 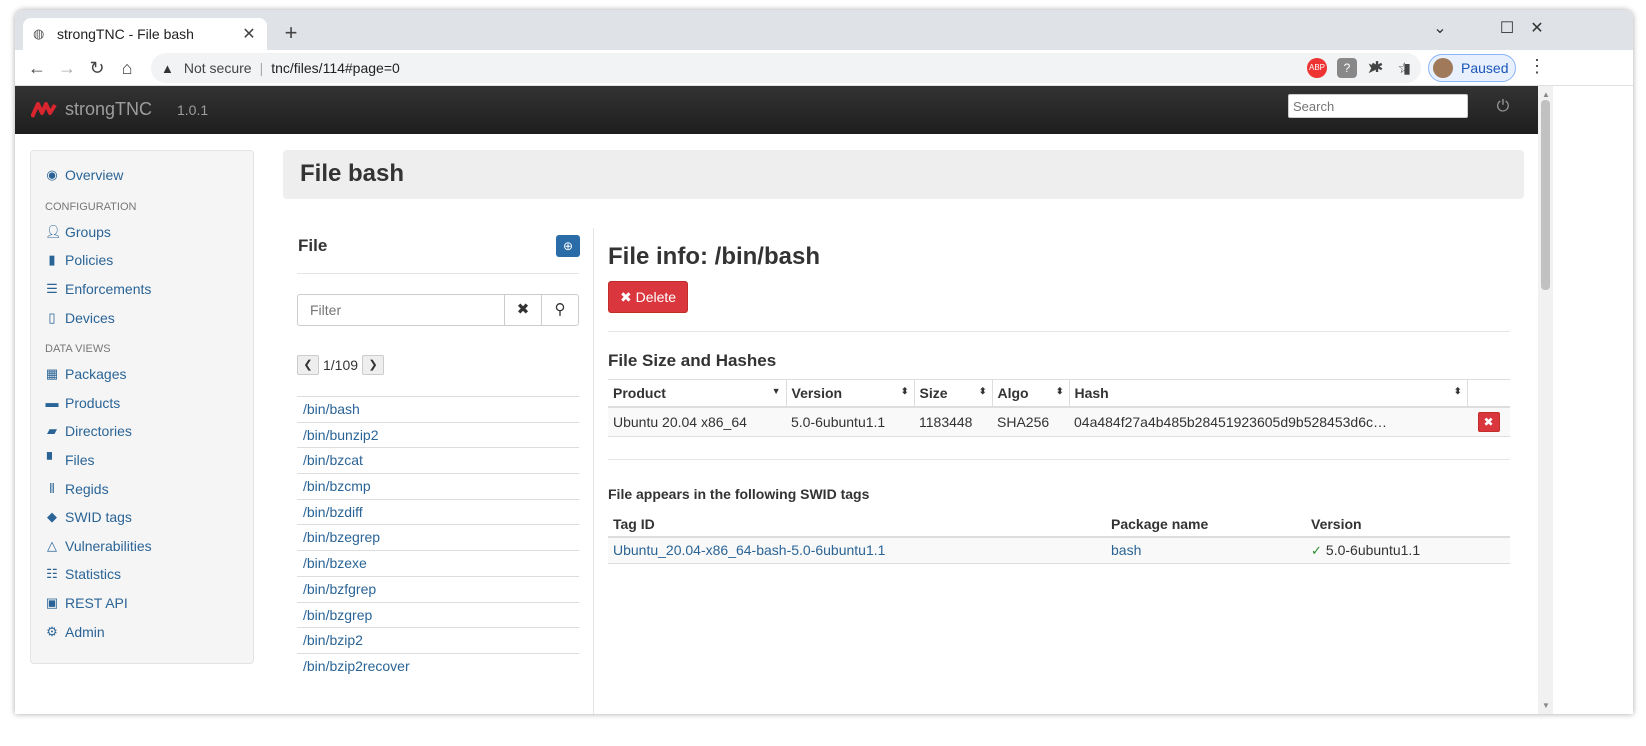 I want to click on list-item: /bin/bzip2, so click(x=438, y=640).